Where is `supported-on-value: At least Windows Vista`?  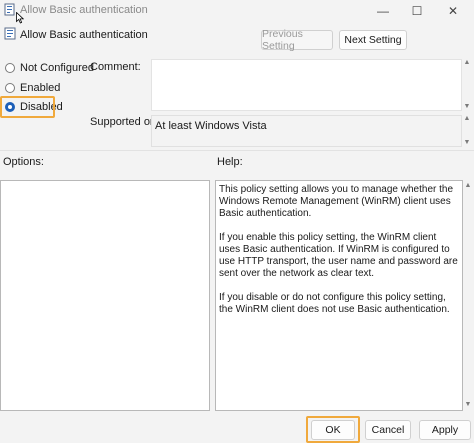
supported-on-value: At least Windows Vista is located at coordinates (211, 126).